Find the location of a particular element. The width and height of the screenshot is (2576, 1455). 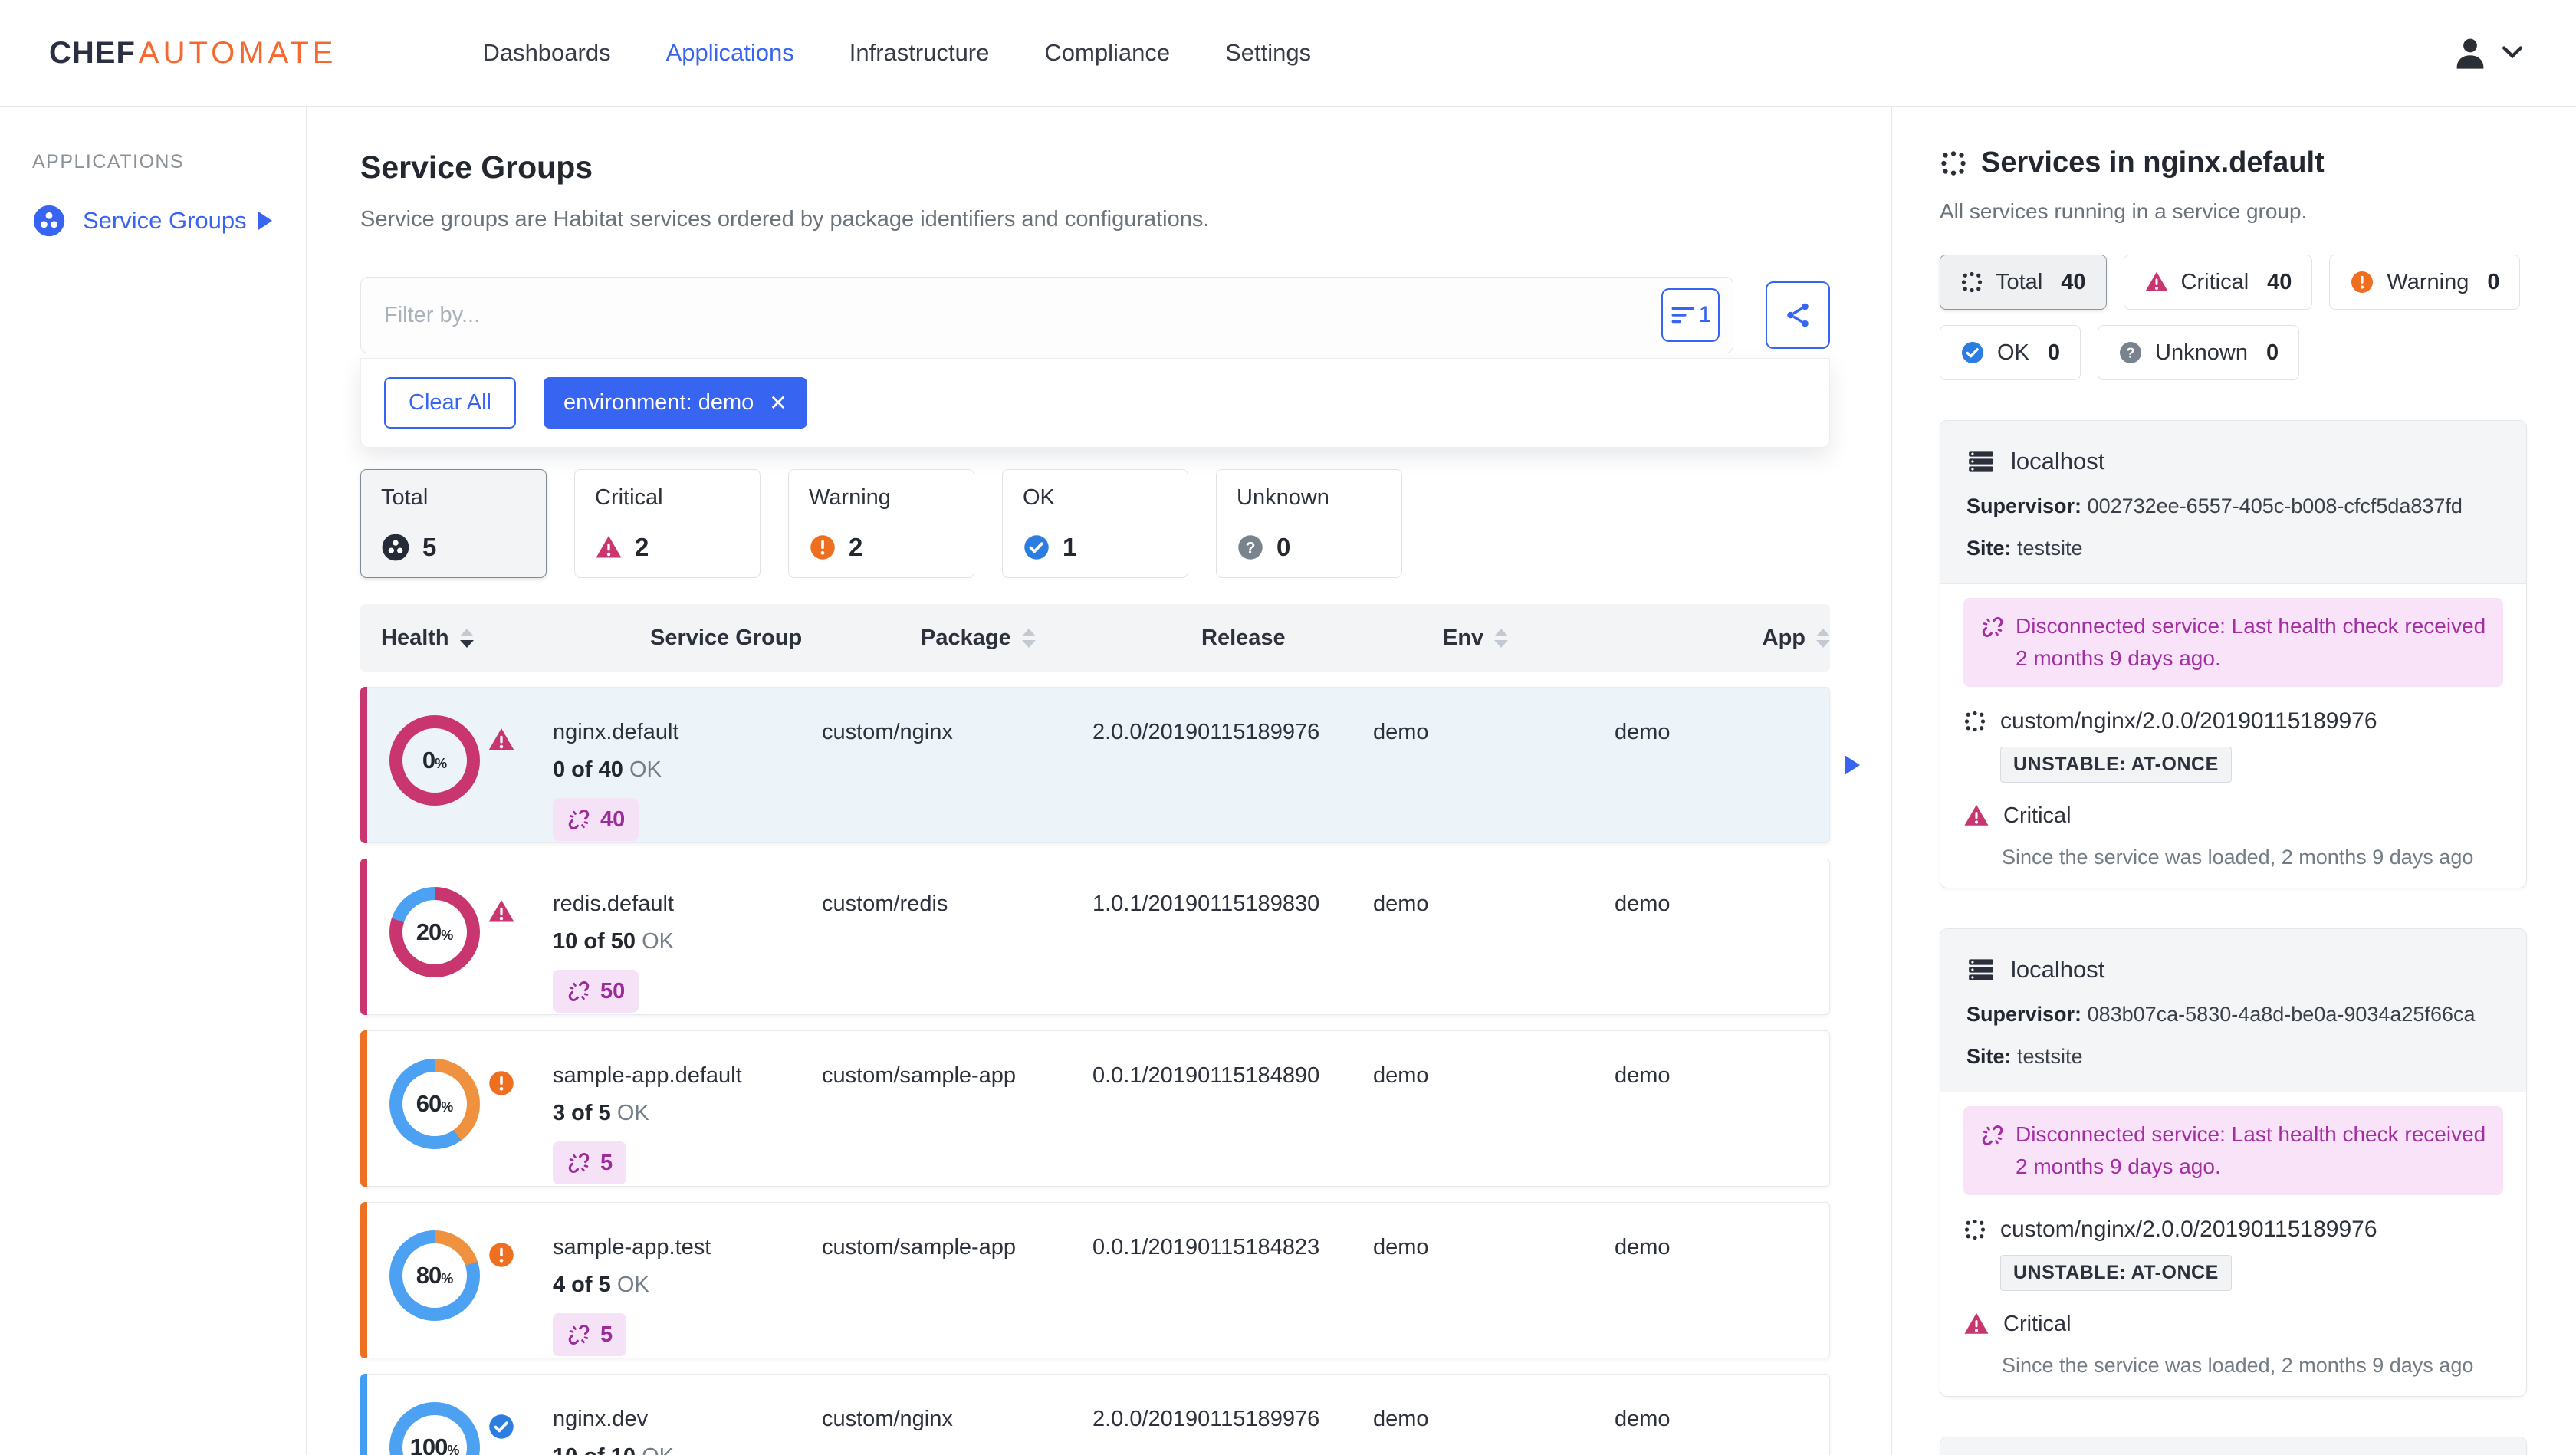

selected-row-caret-icon is located at coordinates (1853, 765).